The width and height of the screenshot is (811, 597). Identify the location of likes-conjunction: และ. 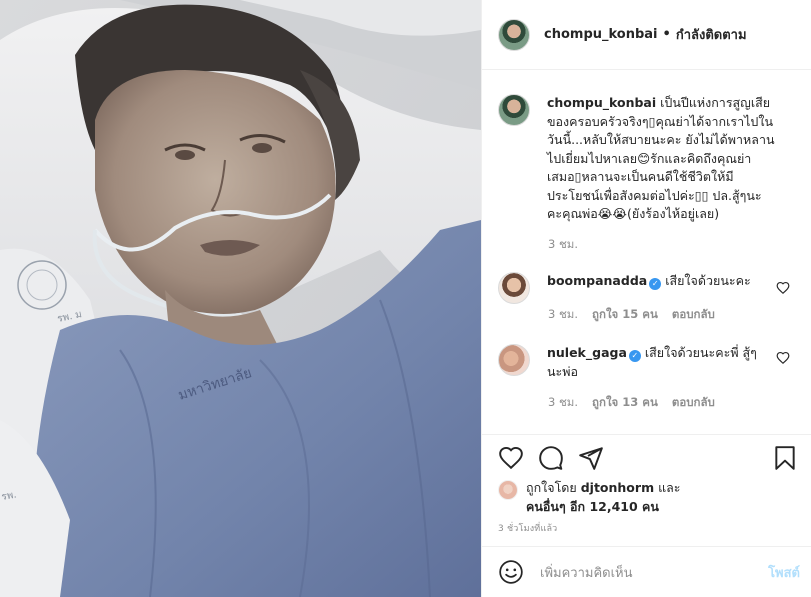
(669, 487).